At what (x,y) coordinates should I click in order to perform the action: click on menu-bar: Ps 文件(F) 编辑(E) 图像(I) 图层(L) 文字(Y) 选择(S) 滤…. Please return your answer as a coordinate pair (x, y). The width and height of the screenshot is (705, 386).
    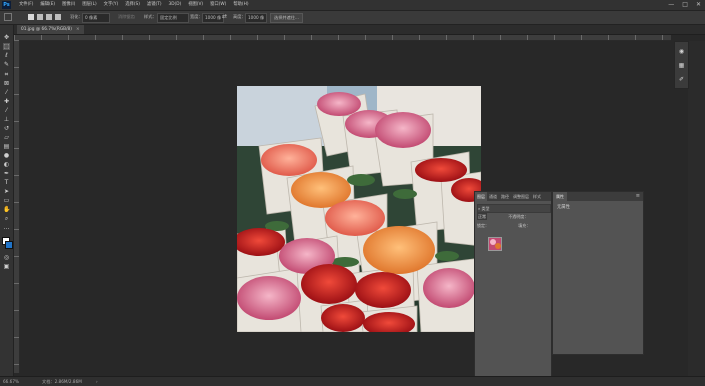
    Looking at the image, I should click on (352, 5).